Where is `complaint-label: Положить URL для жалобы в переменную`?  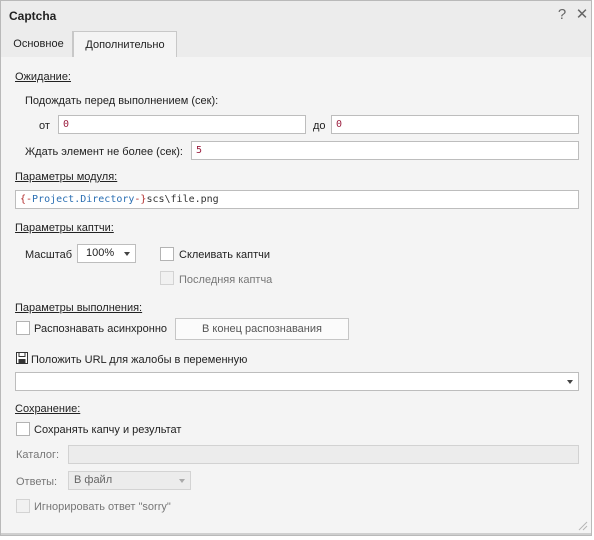 complaint-label: Положить URL для жалобы в переменную is located at coordinates (139, 360).